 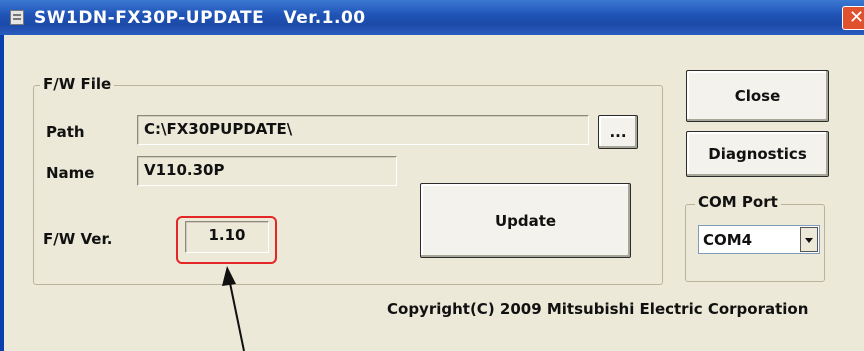 I want to click on com-port-selected-value: COM4, so click(x=728, y=240).